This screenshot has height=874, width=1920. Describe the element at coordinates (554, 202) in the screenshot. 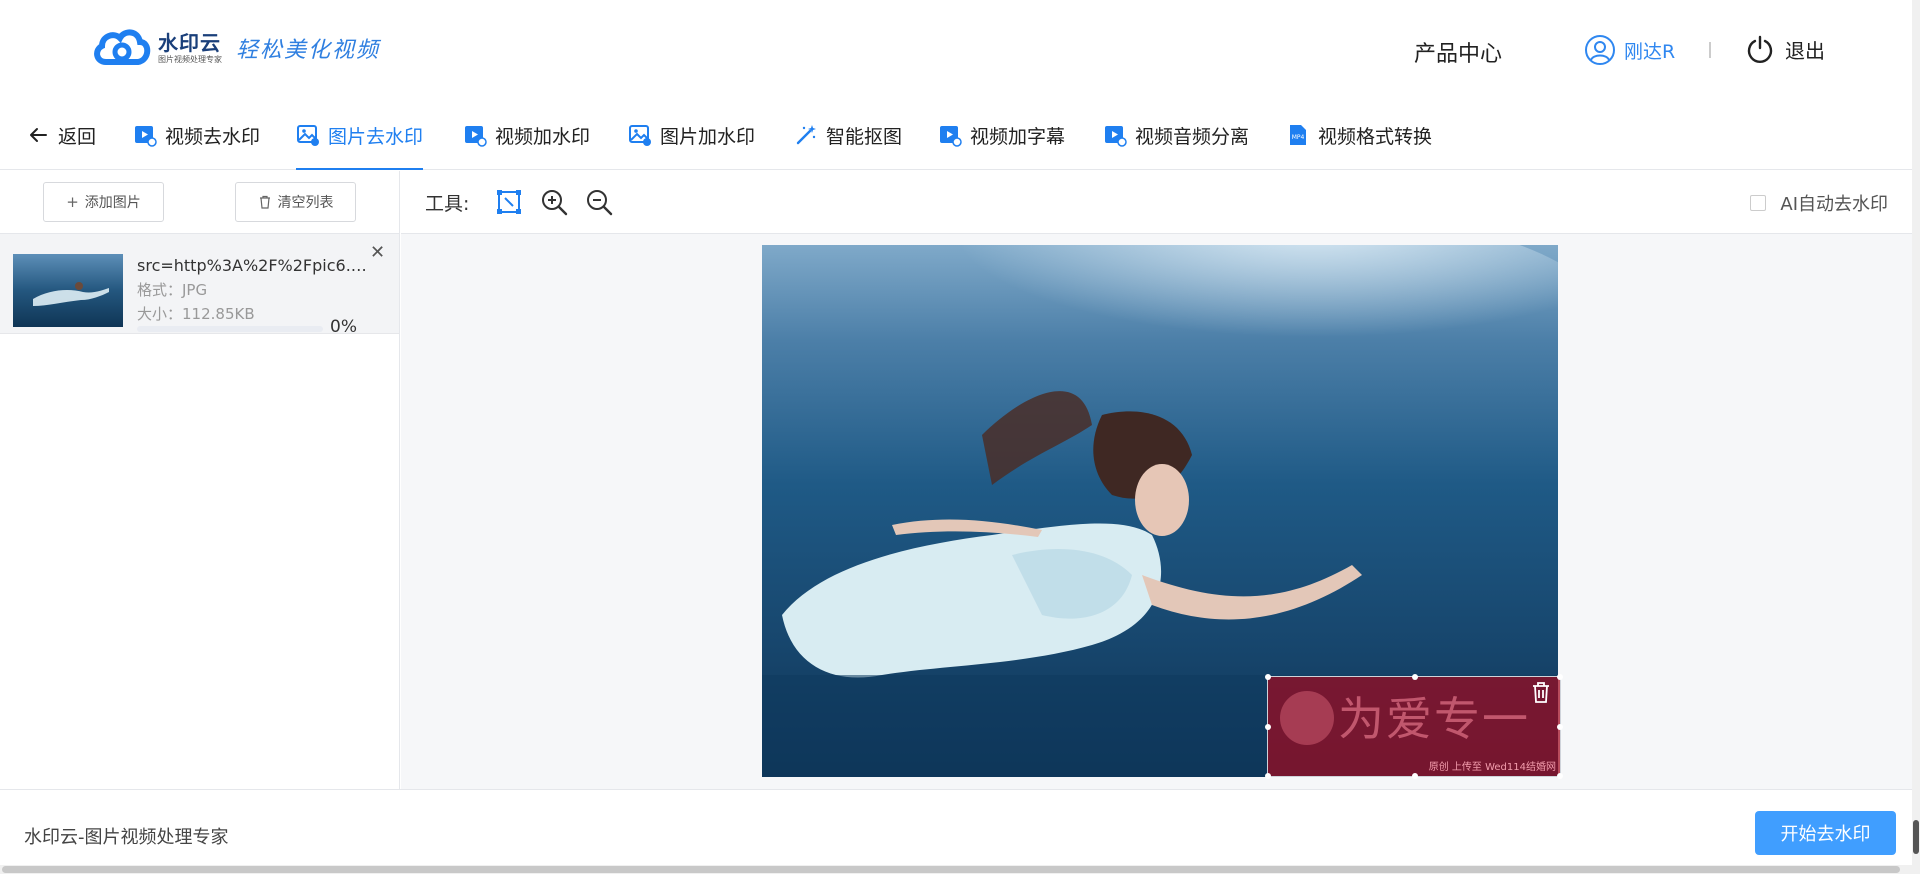

I see `zoom-in-icon` at that location.